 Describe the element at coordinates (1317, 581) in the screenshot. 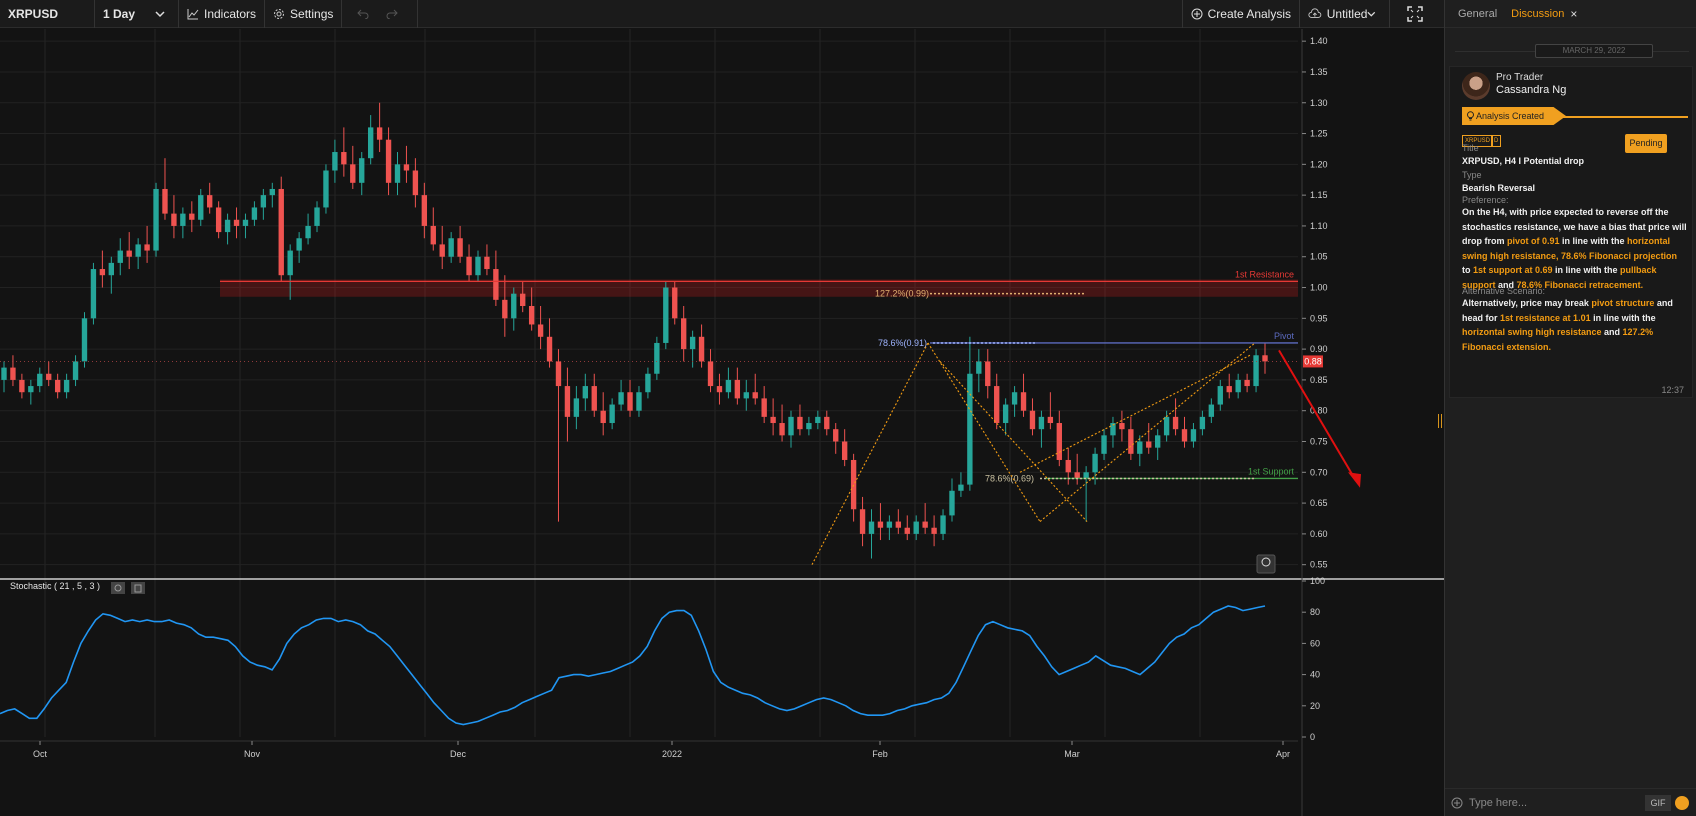

I see `stochastic-tick-label: 100` at that location.